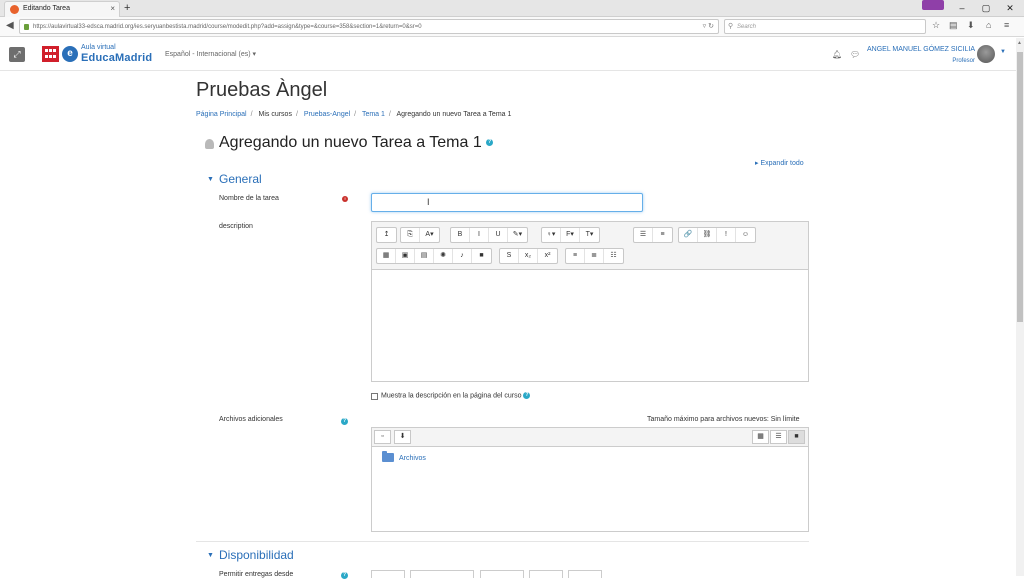 Image resolution: width=1024 pixels, height=579 pixels. What do you see at coordinates (10, 25) in the screenshot?
I see `back-arrow-icon: ◀` at bounding box center [10, 25].